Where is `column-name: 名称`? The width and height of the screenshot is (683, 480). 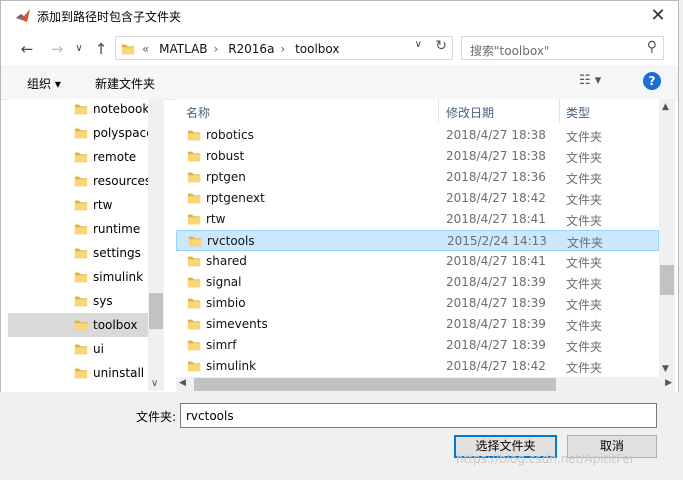
column-name: 名称 is located at coordinates (198, 112).